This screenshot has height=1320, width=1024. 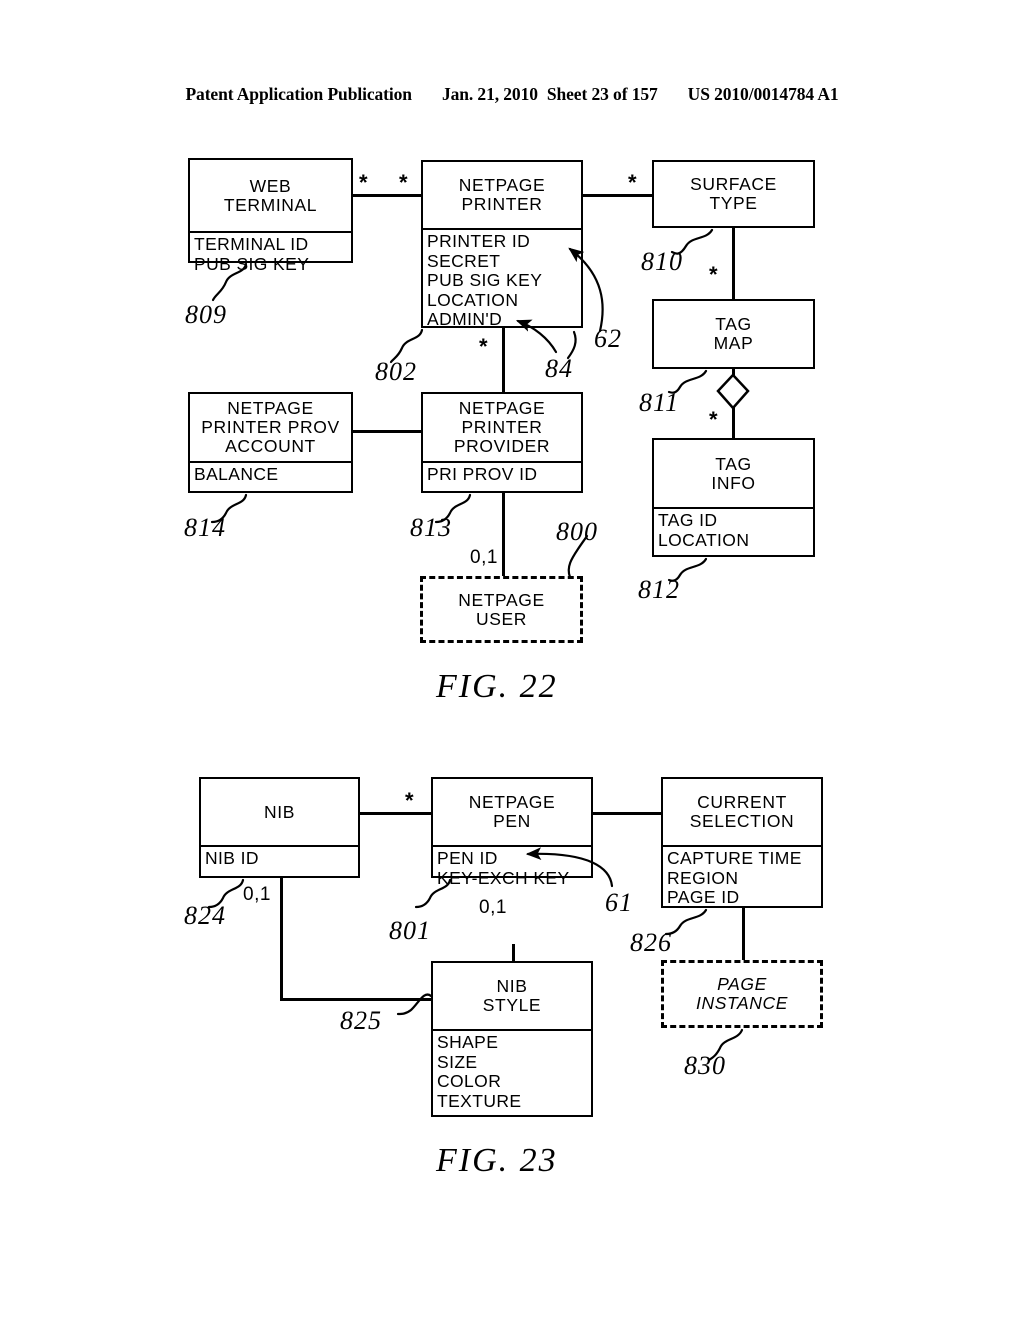 What do you see at coordinates (279, 811) in the screenshot?
I see `entity-title: NIB` at bounding box center [279, 811].